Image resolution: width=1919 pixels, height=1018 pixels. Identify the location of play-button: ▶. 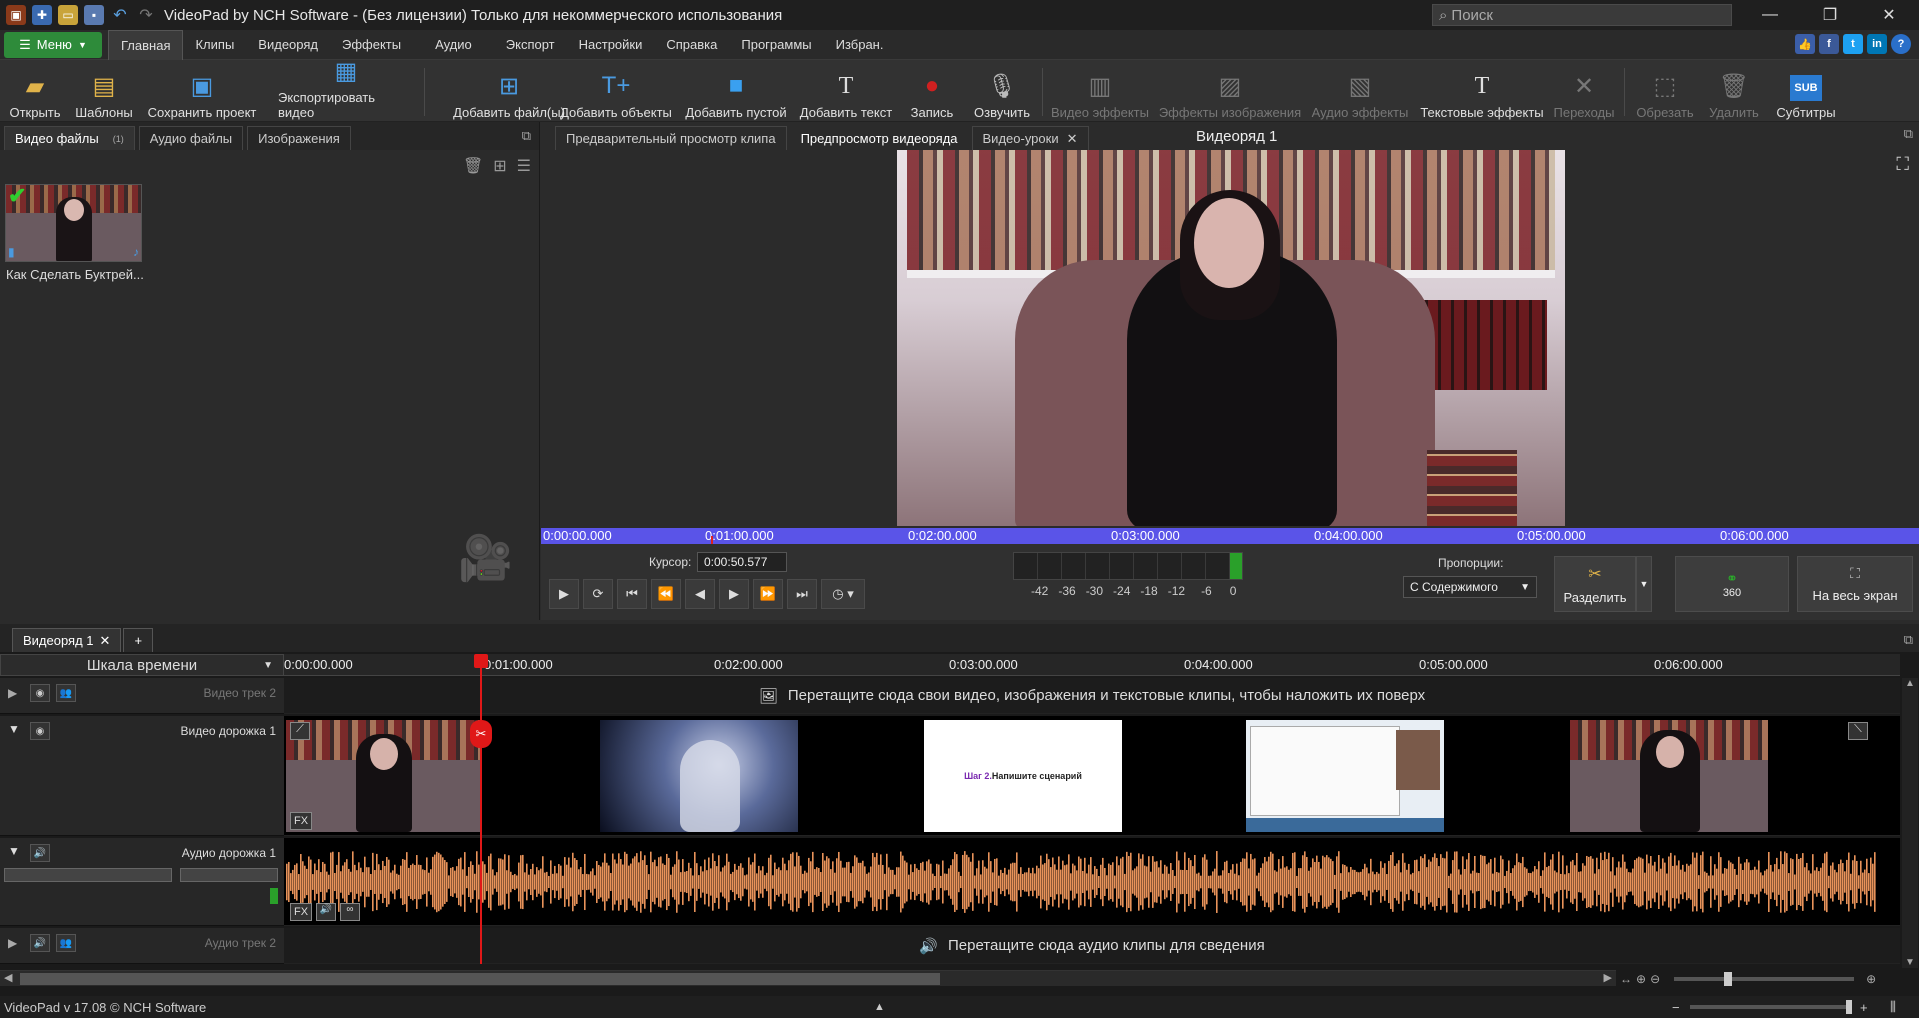
(564, 594).